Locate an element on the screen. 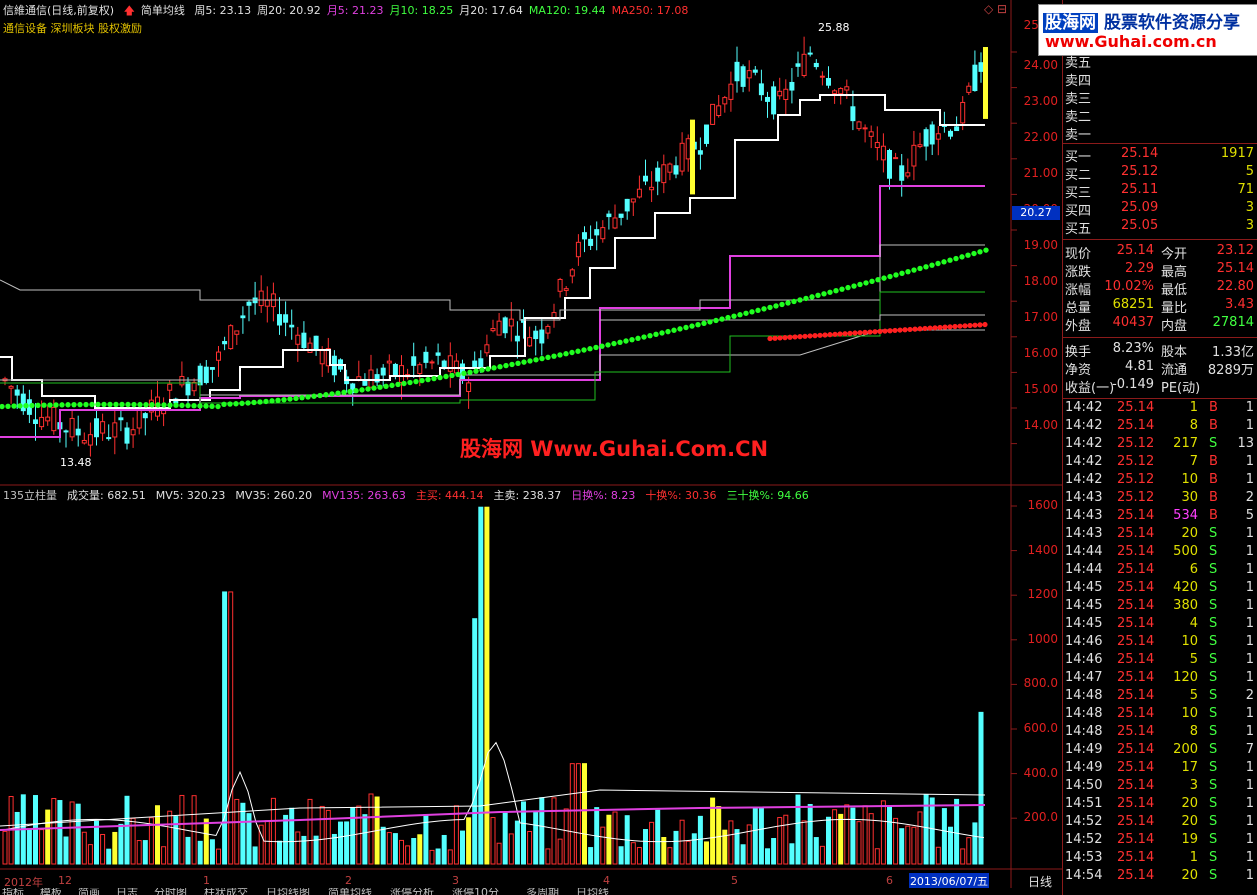  fund-label: PE(动) is located at coordinates (1181, 388).